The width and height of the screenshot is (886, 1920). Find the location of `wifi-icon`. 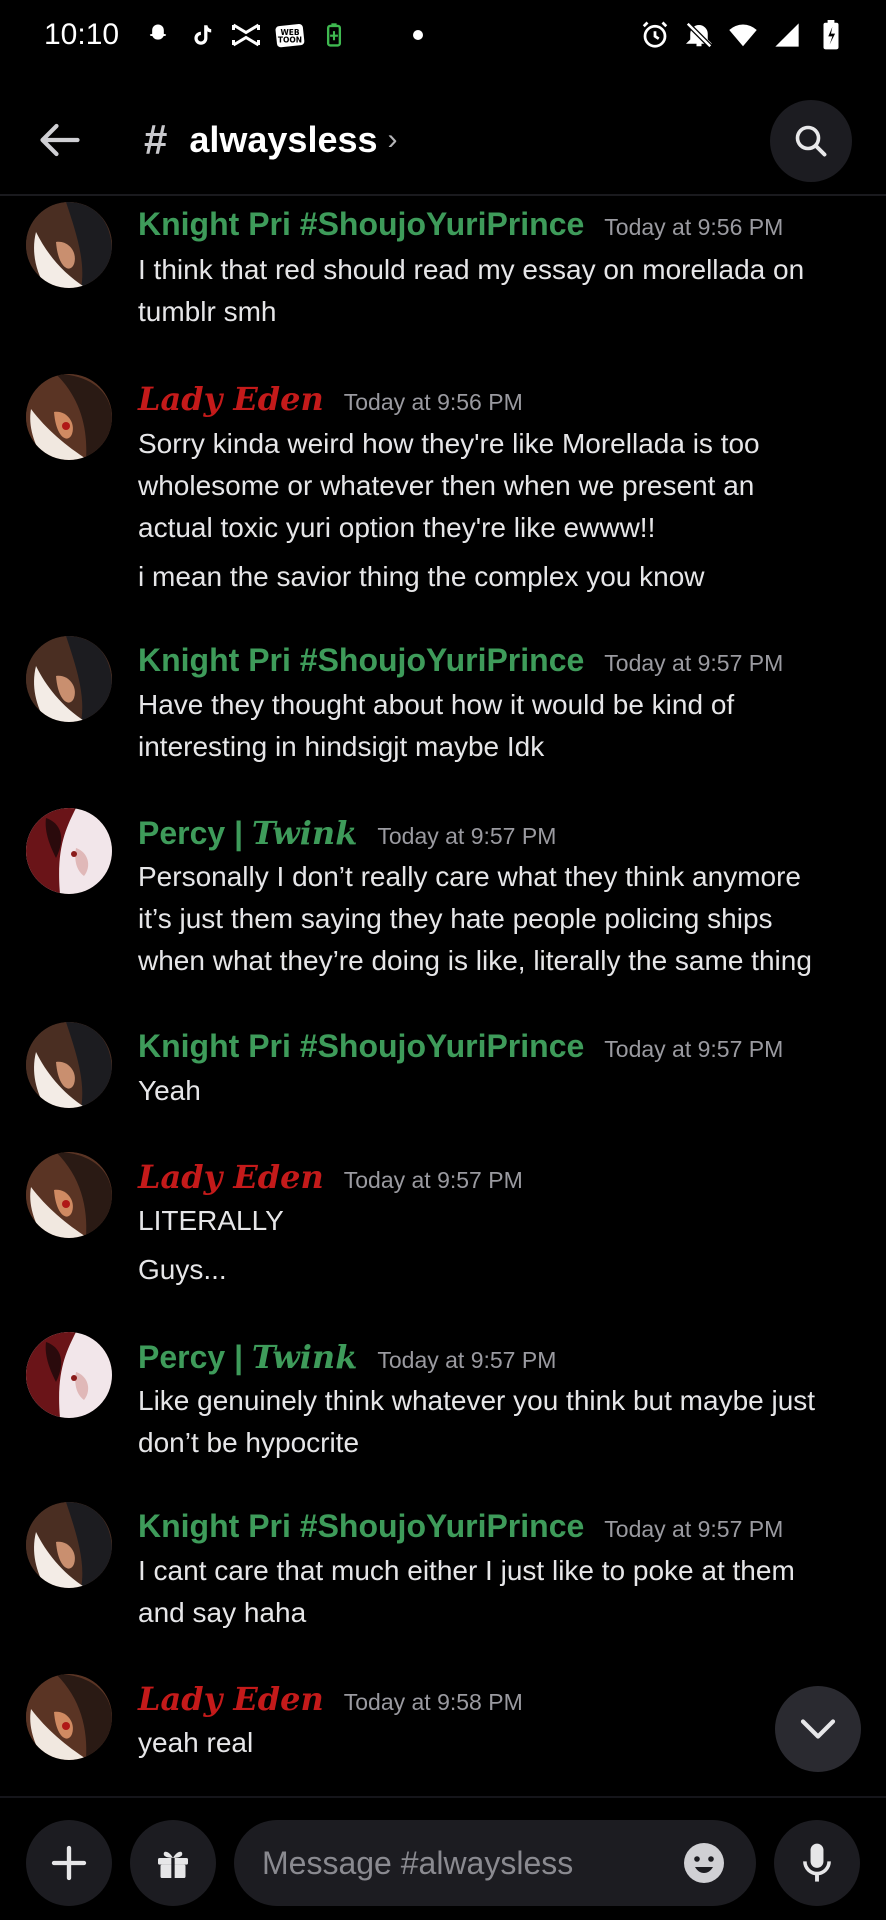

wifi-icon is located at coordinates (743, 35).